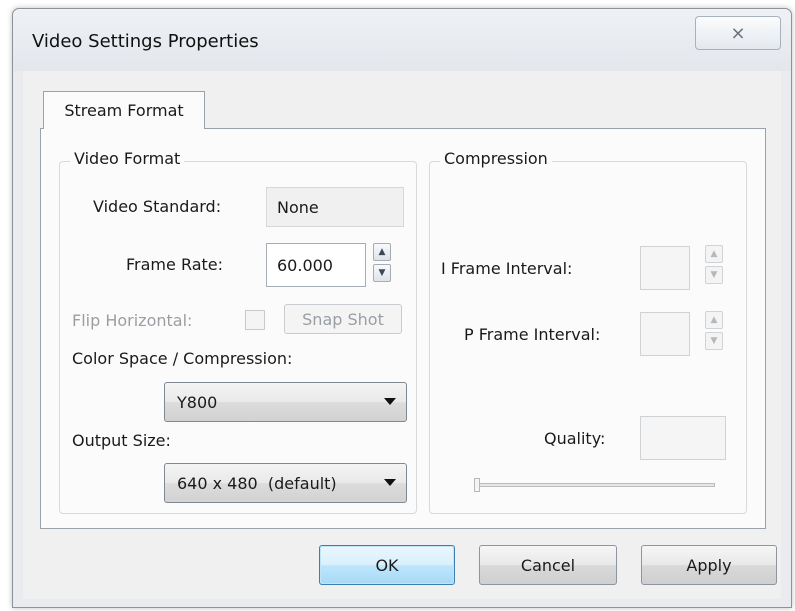 Image resolution: width=795 pixels, height=611 pixels. Describe the element at coordinates (197, 402) in the screenshot. I see `color-space-selected: Y800` at that location.